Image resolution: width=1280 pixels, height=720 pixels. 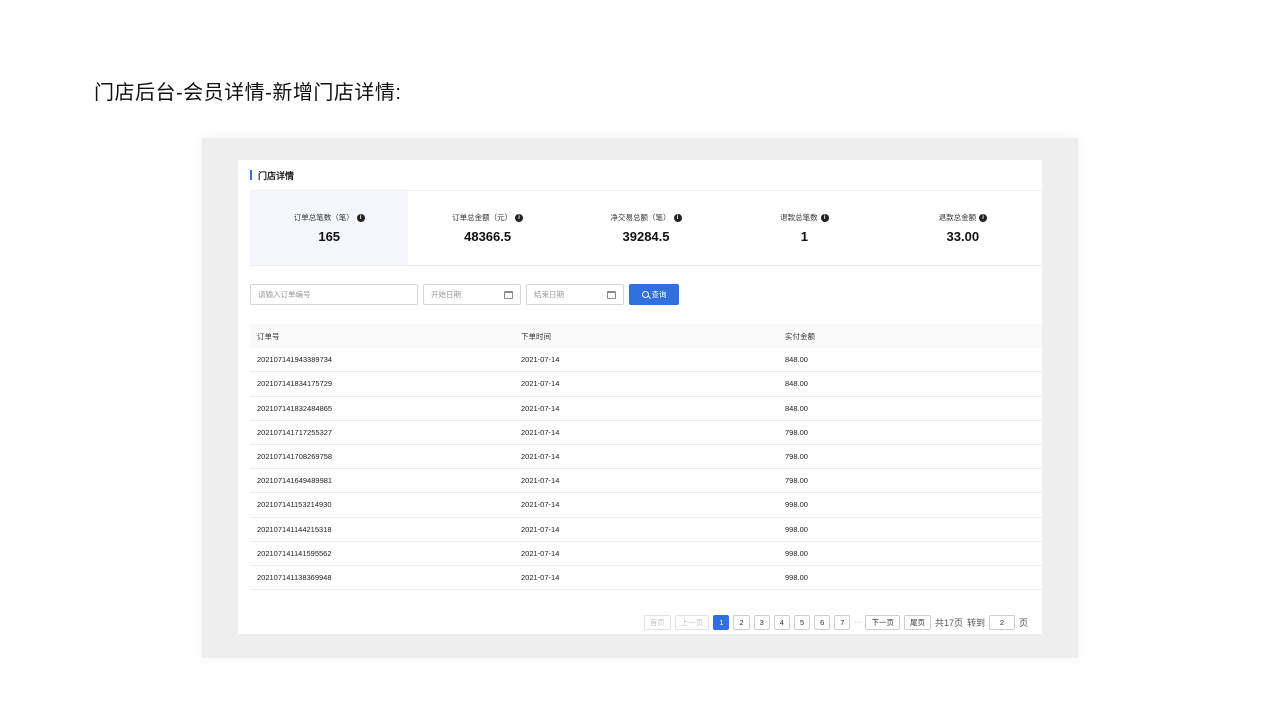 What do you see at coordinates (646, 481) in the screenshot?
I see `table-row: 202107141649489981 2021-07-14 798.00` at bounding box center [646, 481].